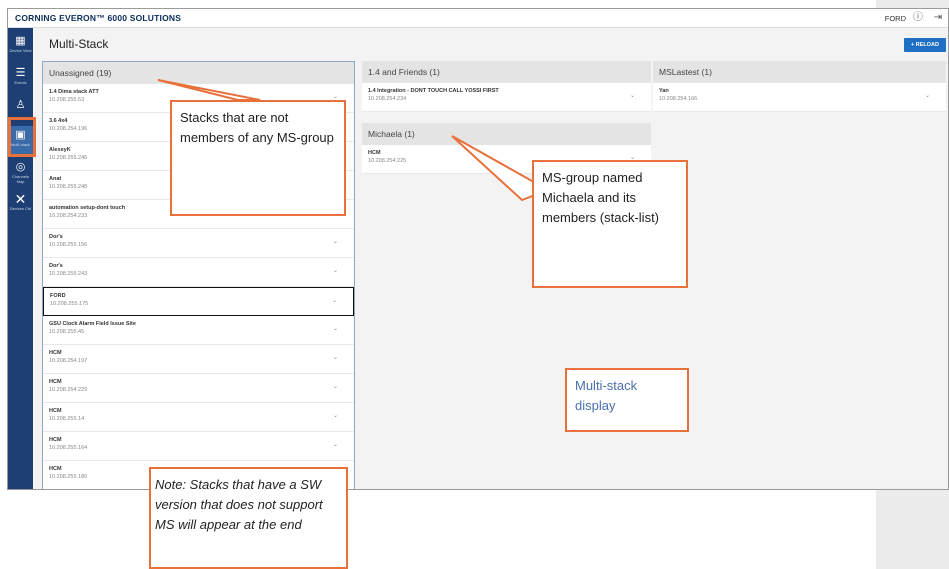 This screenshot has width=949, height=569. I want to click on stack-ip: 10.208.255.156, so click(68, 245).